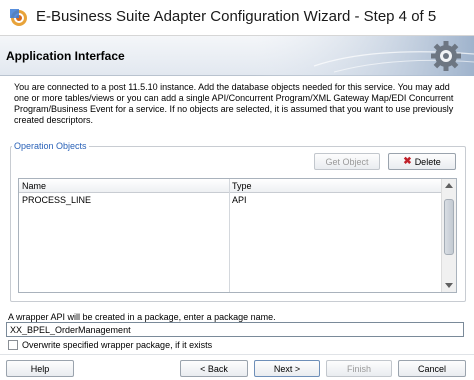  What do you see at coordinates (449, 285) in the screenshot?
I see `scroll-down-icon` at bounding box center [449, 285].